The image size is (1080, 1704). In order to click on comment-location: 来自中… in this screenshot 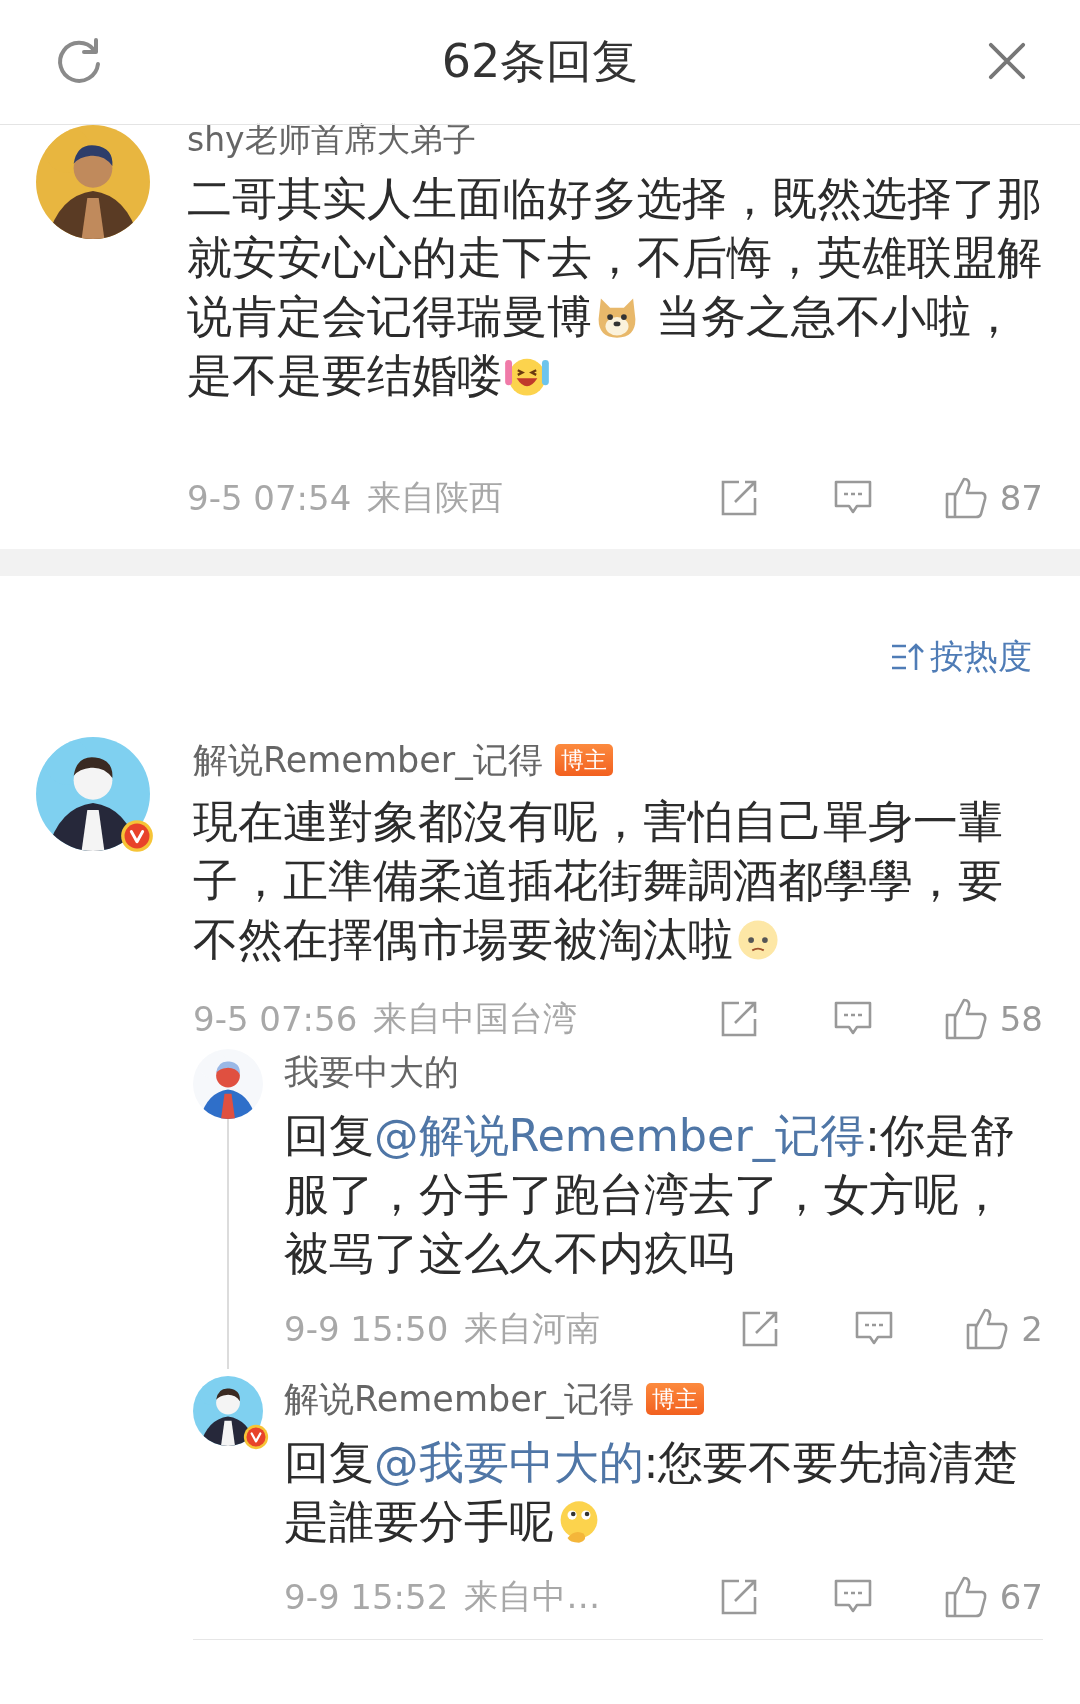, I will do `click(532, 1596)`.